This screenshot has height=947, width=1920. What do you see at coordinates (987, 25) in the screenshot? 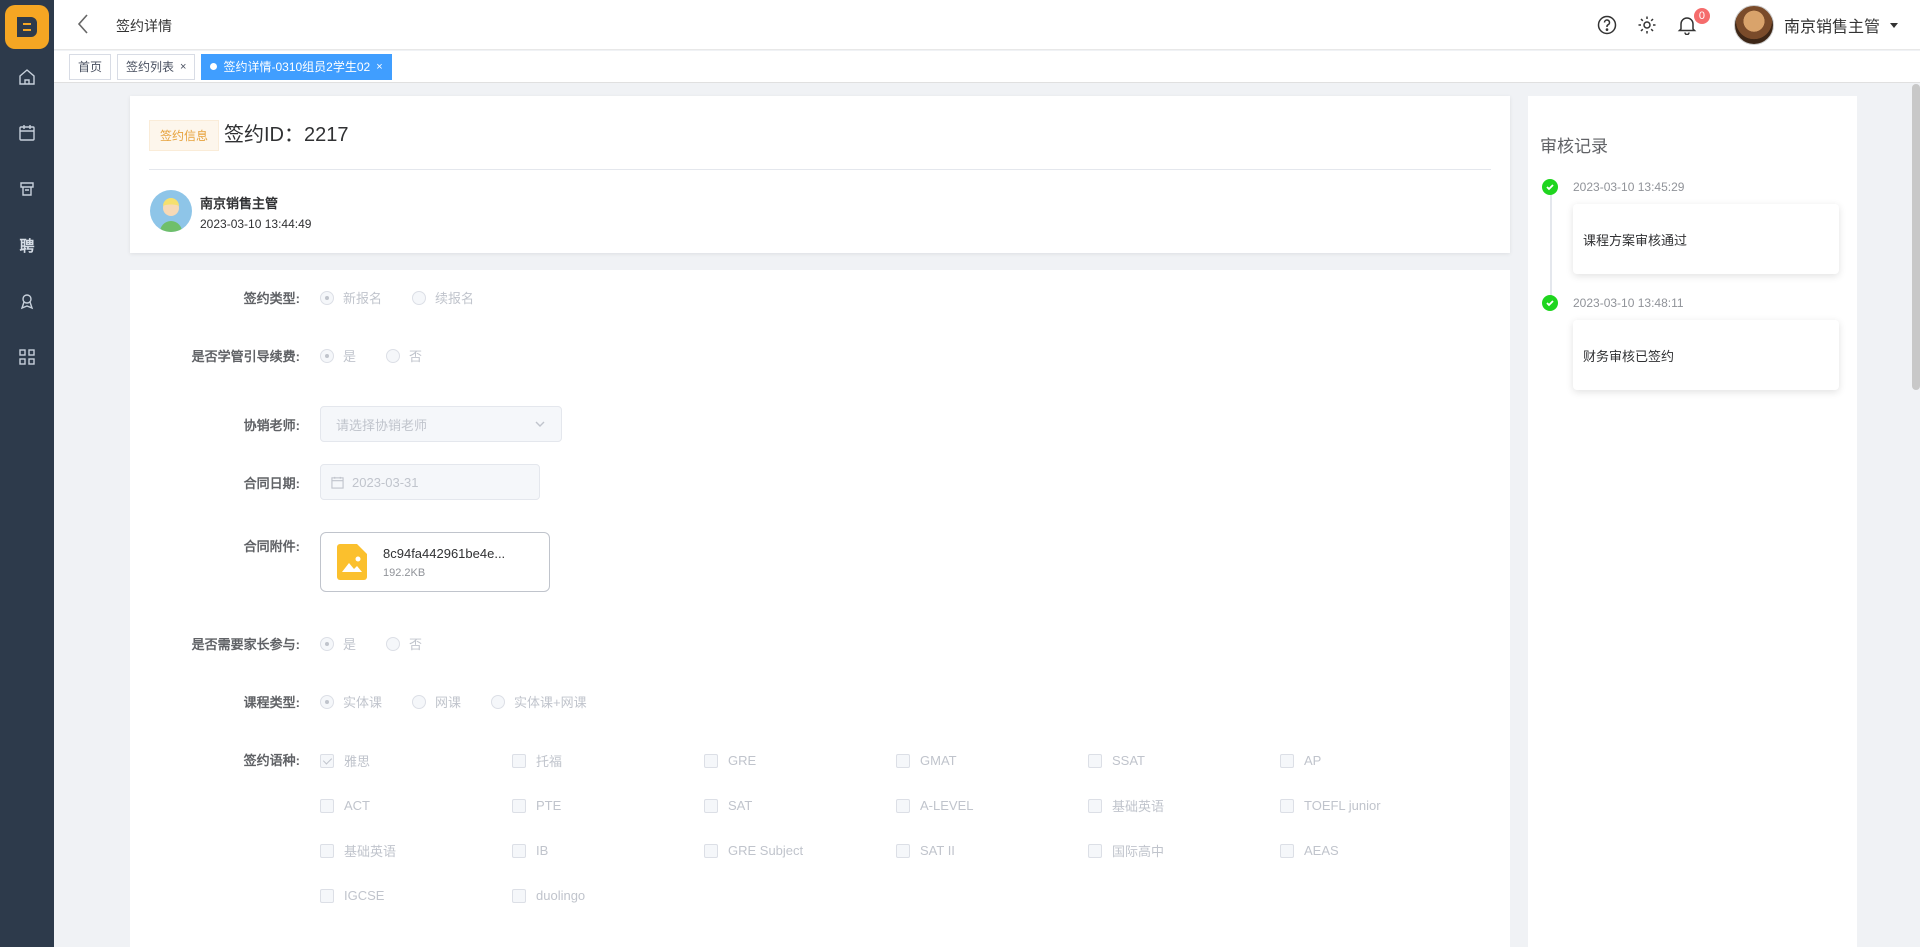
I see `top-bar: 签约详情 0 南京销售主管` at bounding box center [987, 25].